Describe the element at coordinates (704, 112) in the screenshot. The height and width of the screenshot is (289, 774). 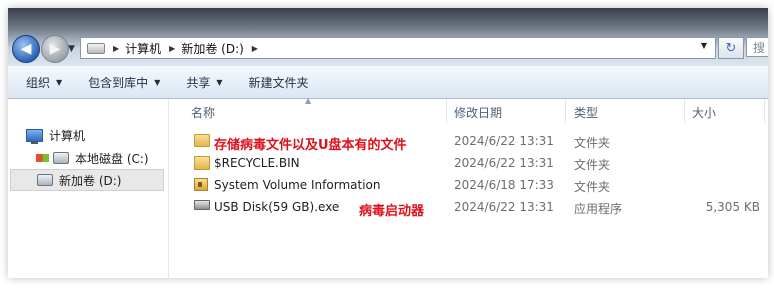
I see `column-header-size: 大小` at that location.